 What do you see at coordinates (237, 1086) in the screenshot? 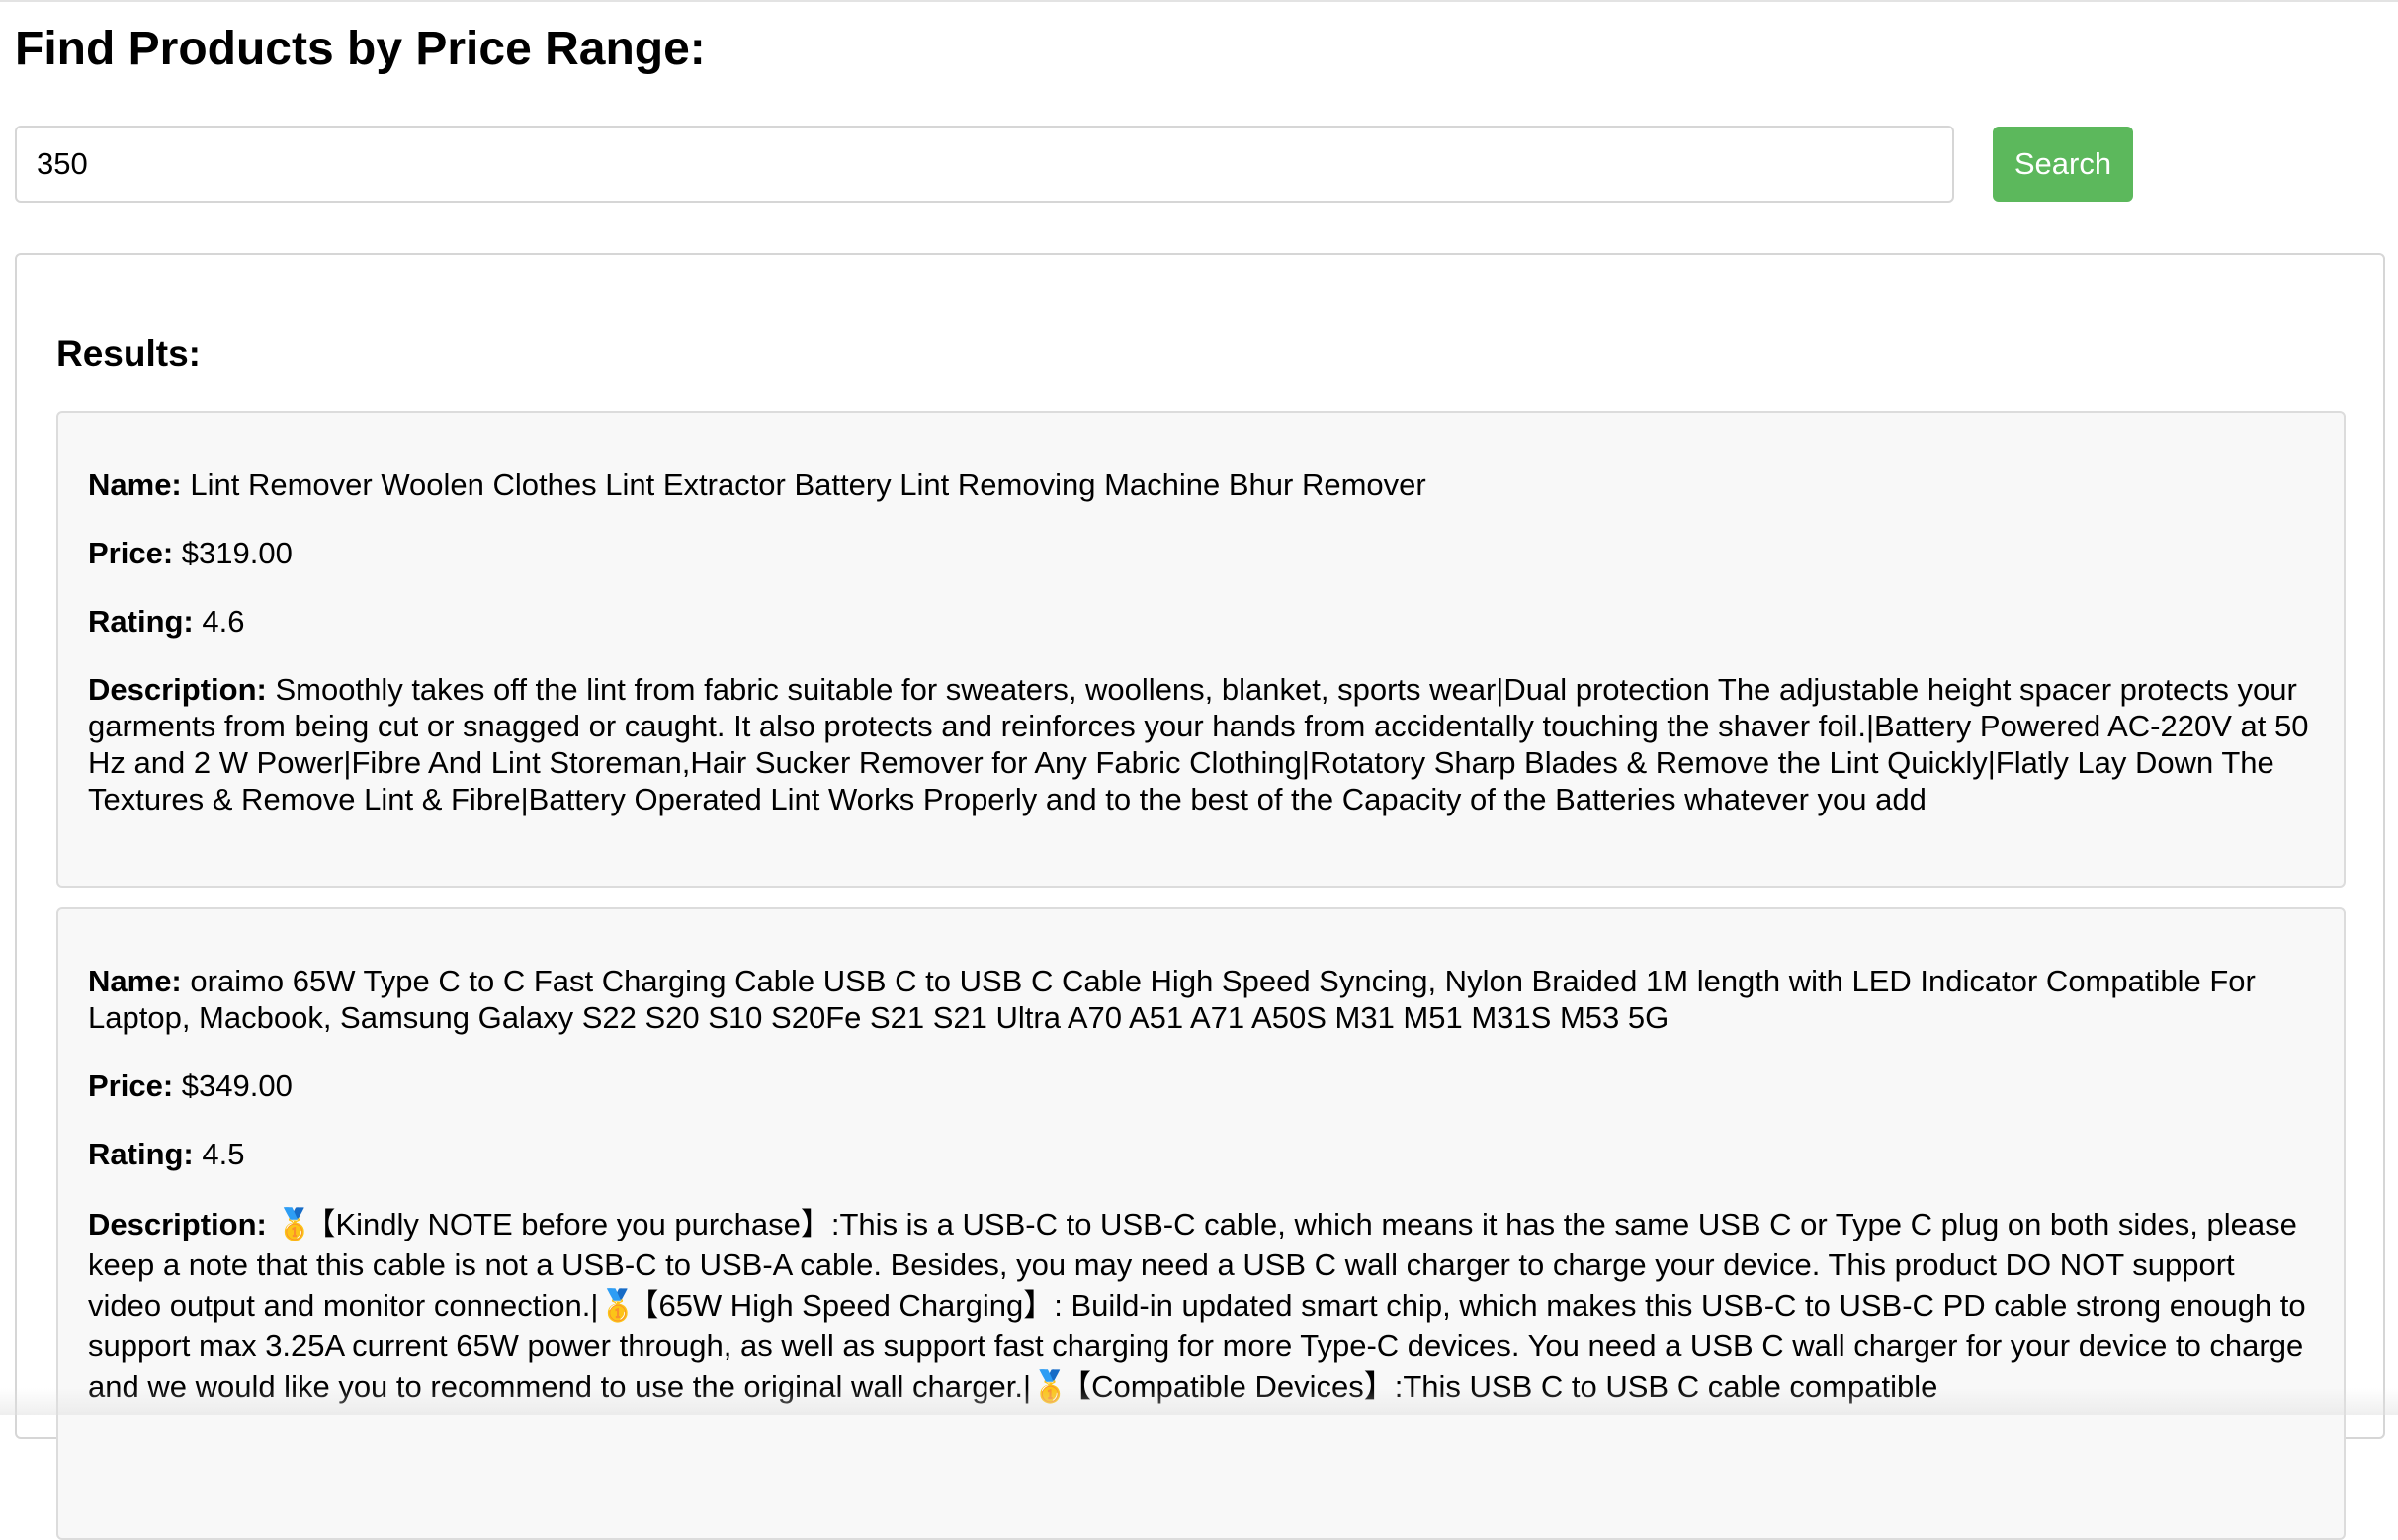
I see `product-price-value: $349.00` at bounding box center [237, 1086].